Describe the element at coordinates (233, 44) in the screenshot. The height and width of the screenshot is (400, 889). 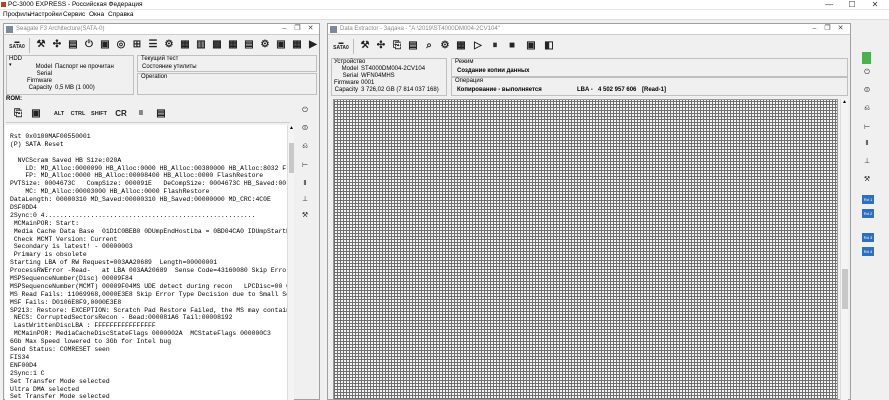
I see `grid-icon: ▦` at that location.